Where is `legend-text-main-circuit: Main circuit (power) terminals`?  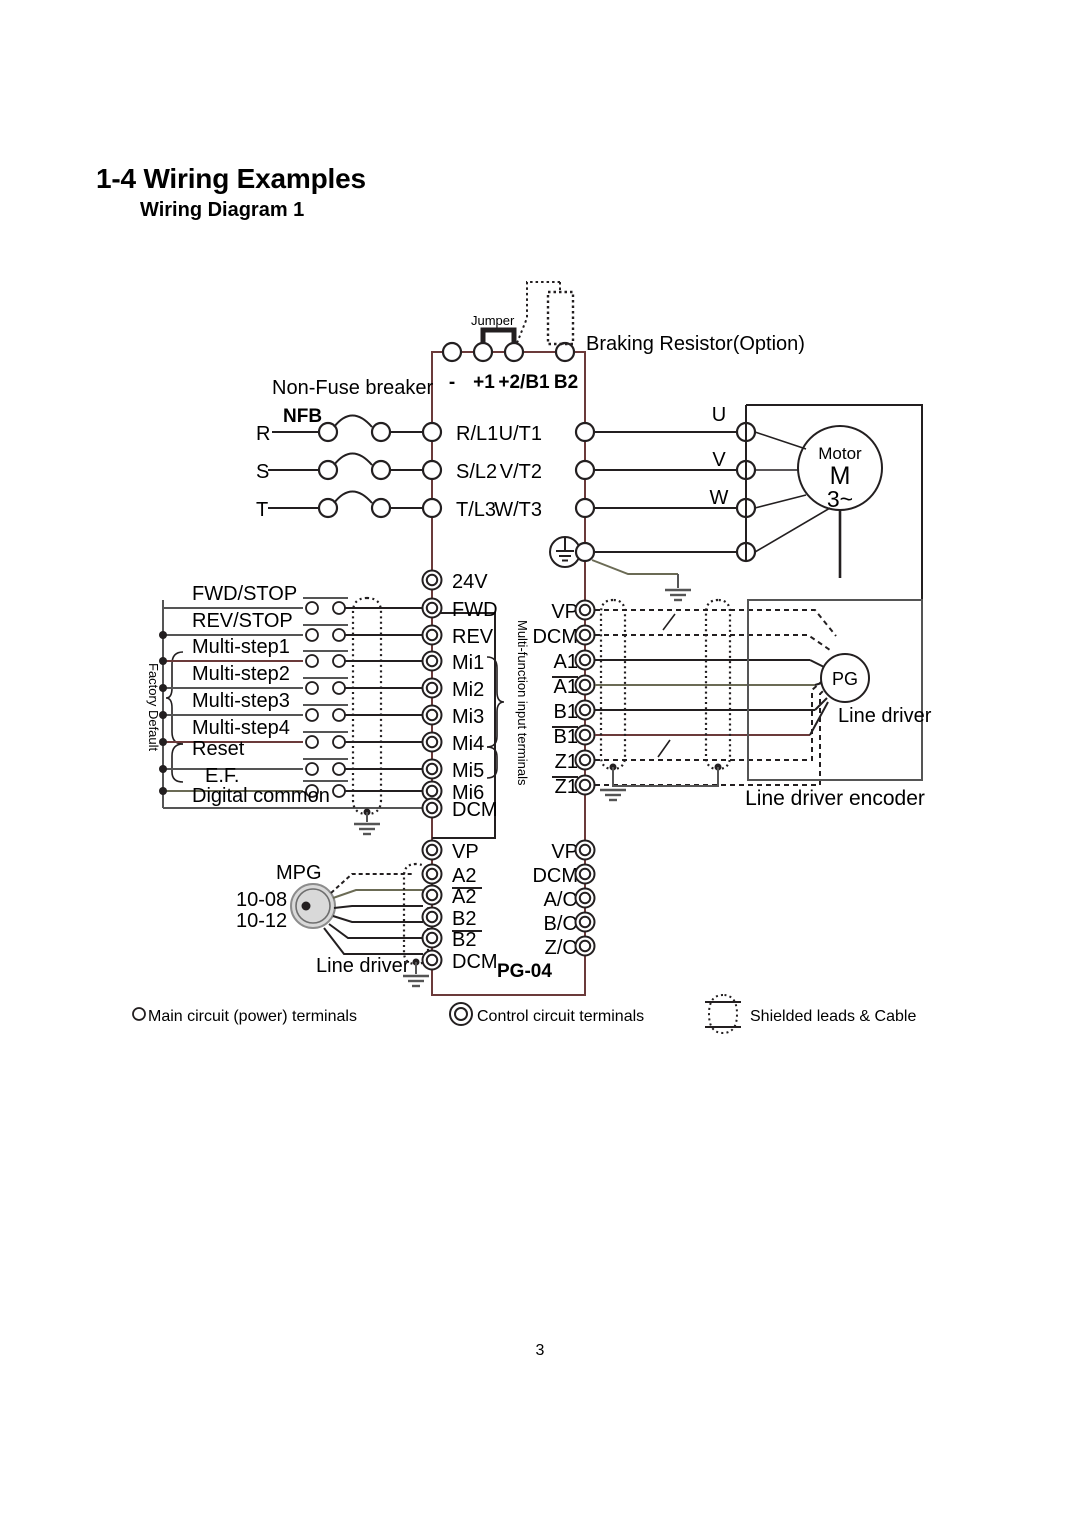
legend-text-main-circuit: Main circuit (power) terminals is located at coordinates (252, 1016).